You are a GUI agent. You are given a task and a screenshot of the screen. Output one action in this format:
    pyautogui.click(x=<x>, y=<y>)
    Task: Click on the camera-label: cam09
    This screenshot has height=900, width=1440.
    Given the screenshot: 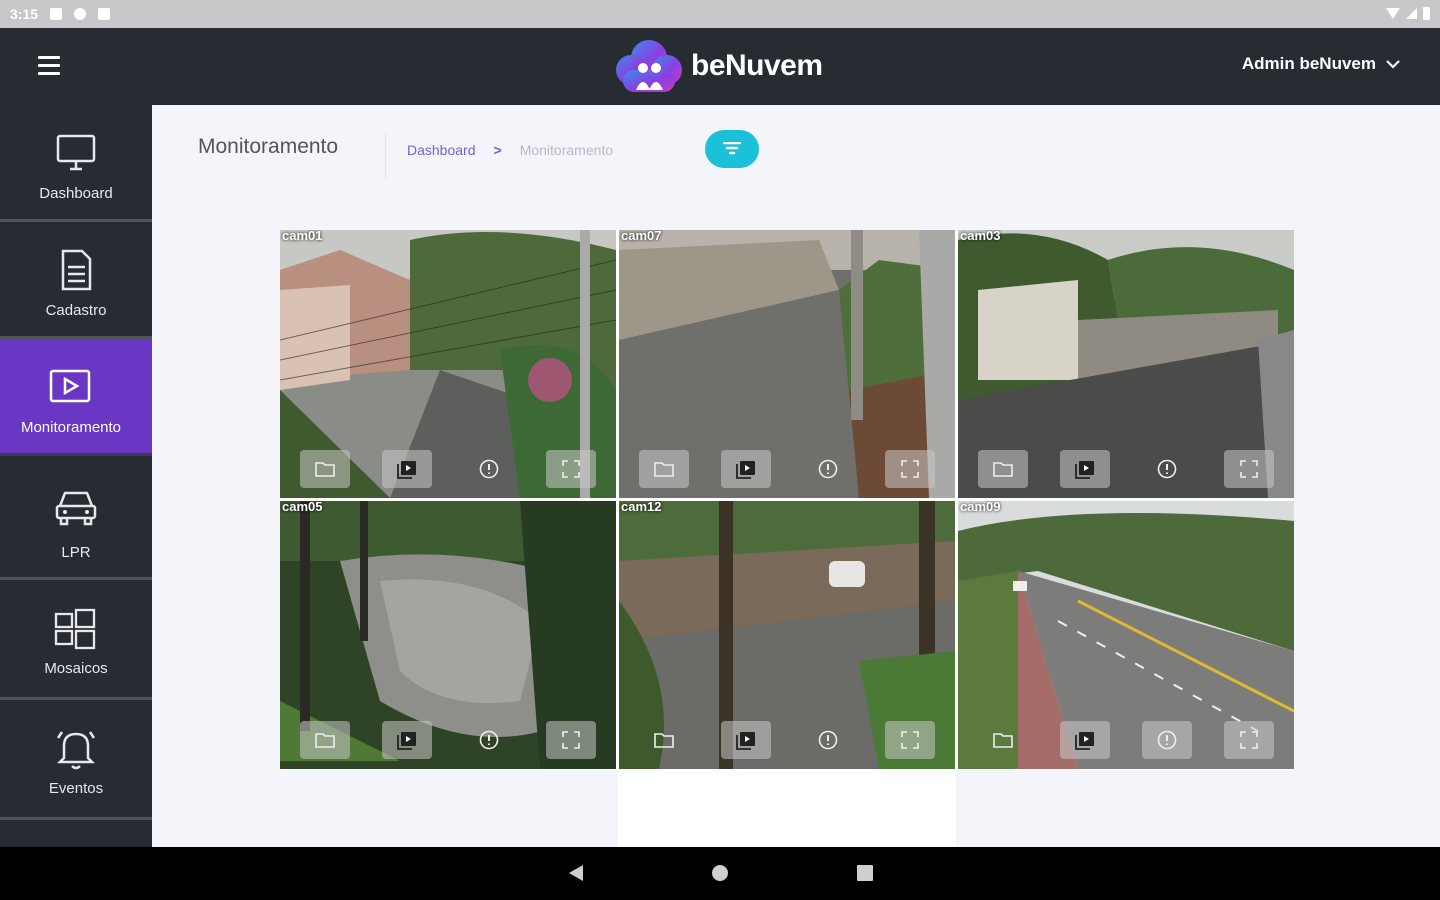 What is the action you would take?
    pyautogui.click(x=980, y=507)
    